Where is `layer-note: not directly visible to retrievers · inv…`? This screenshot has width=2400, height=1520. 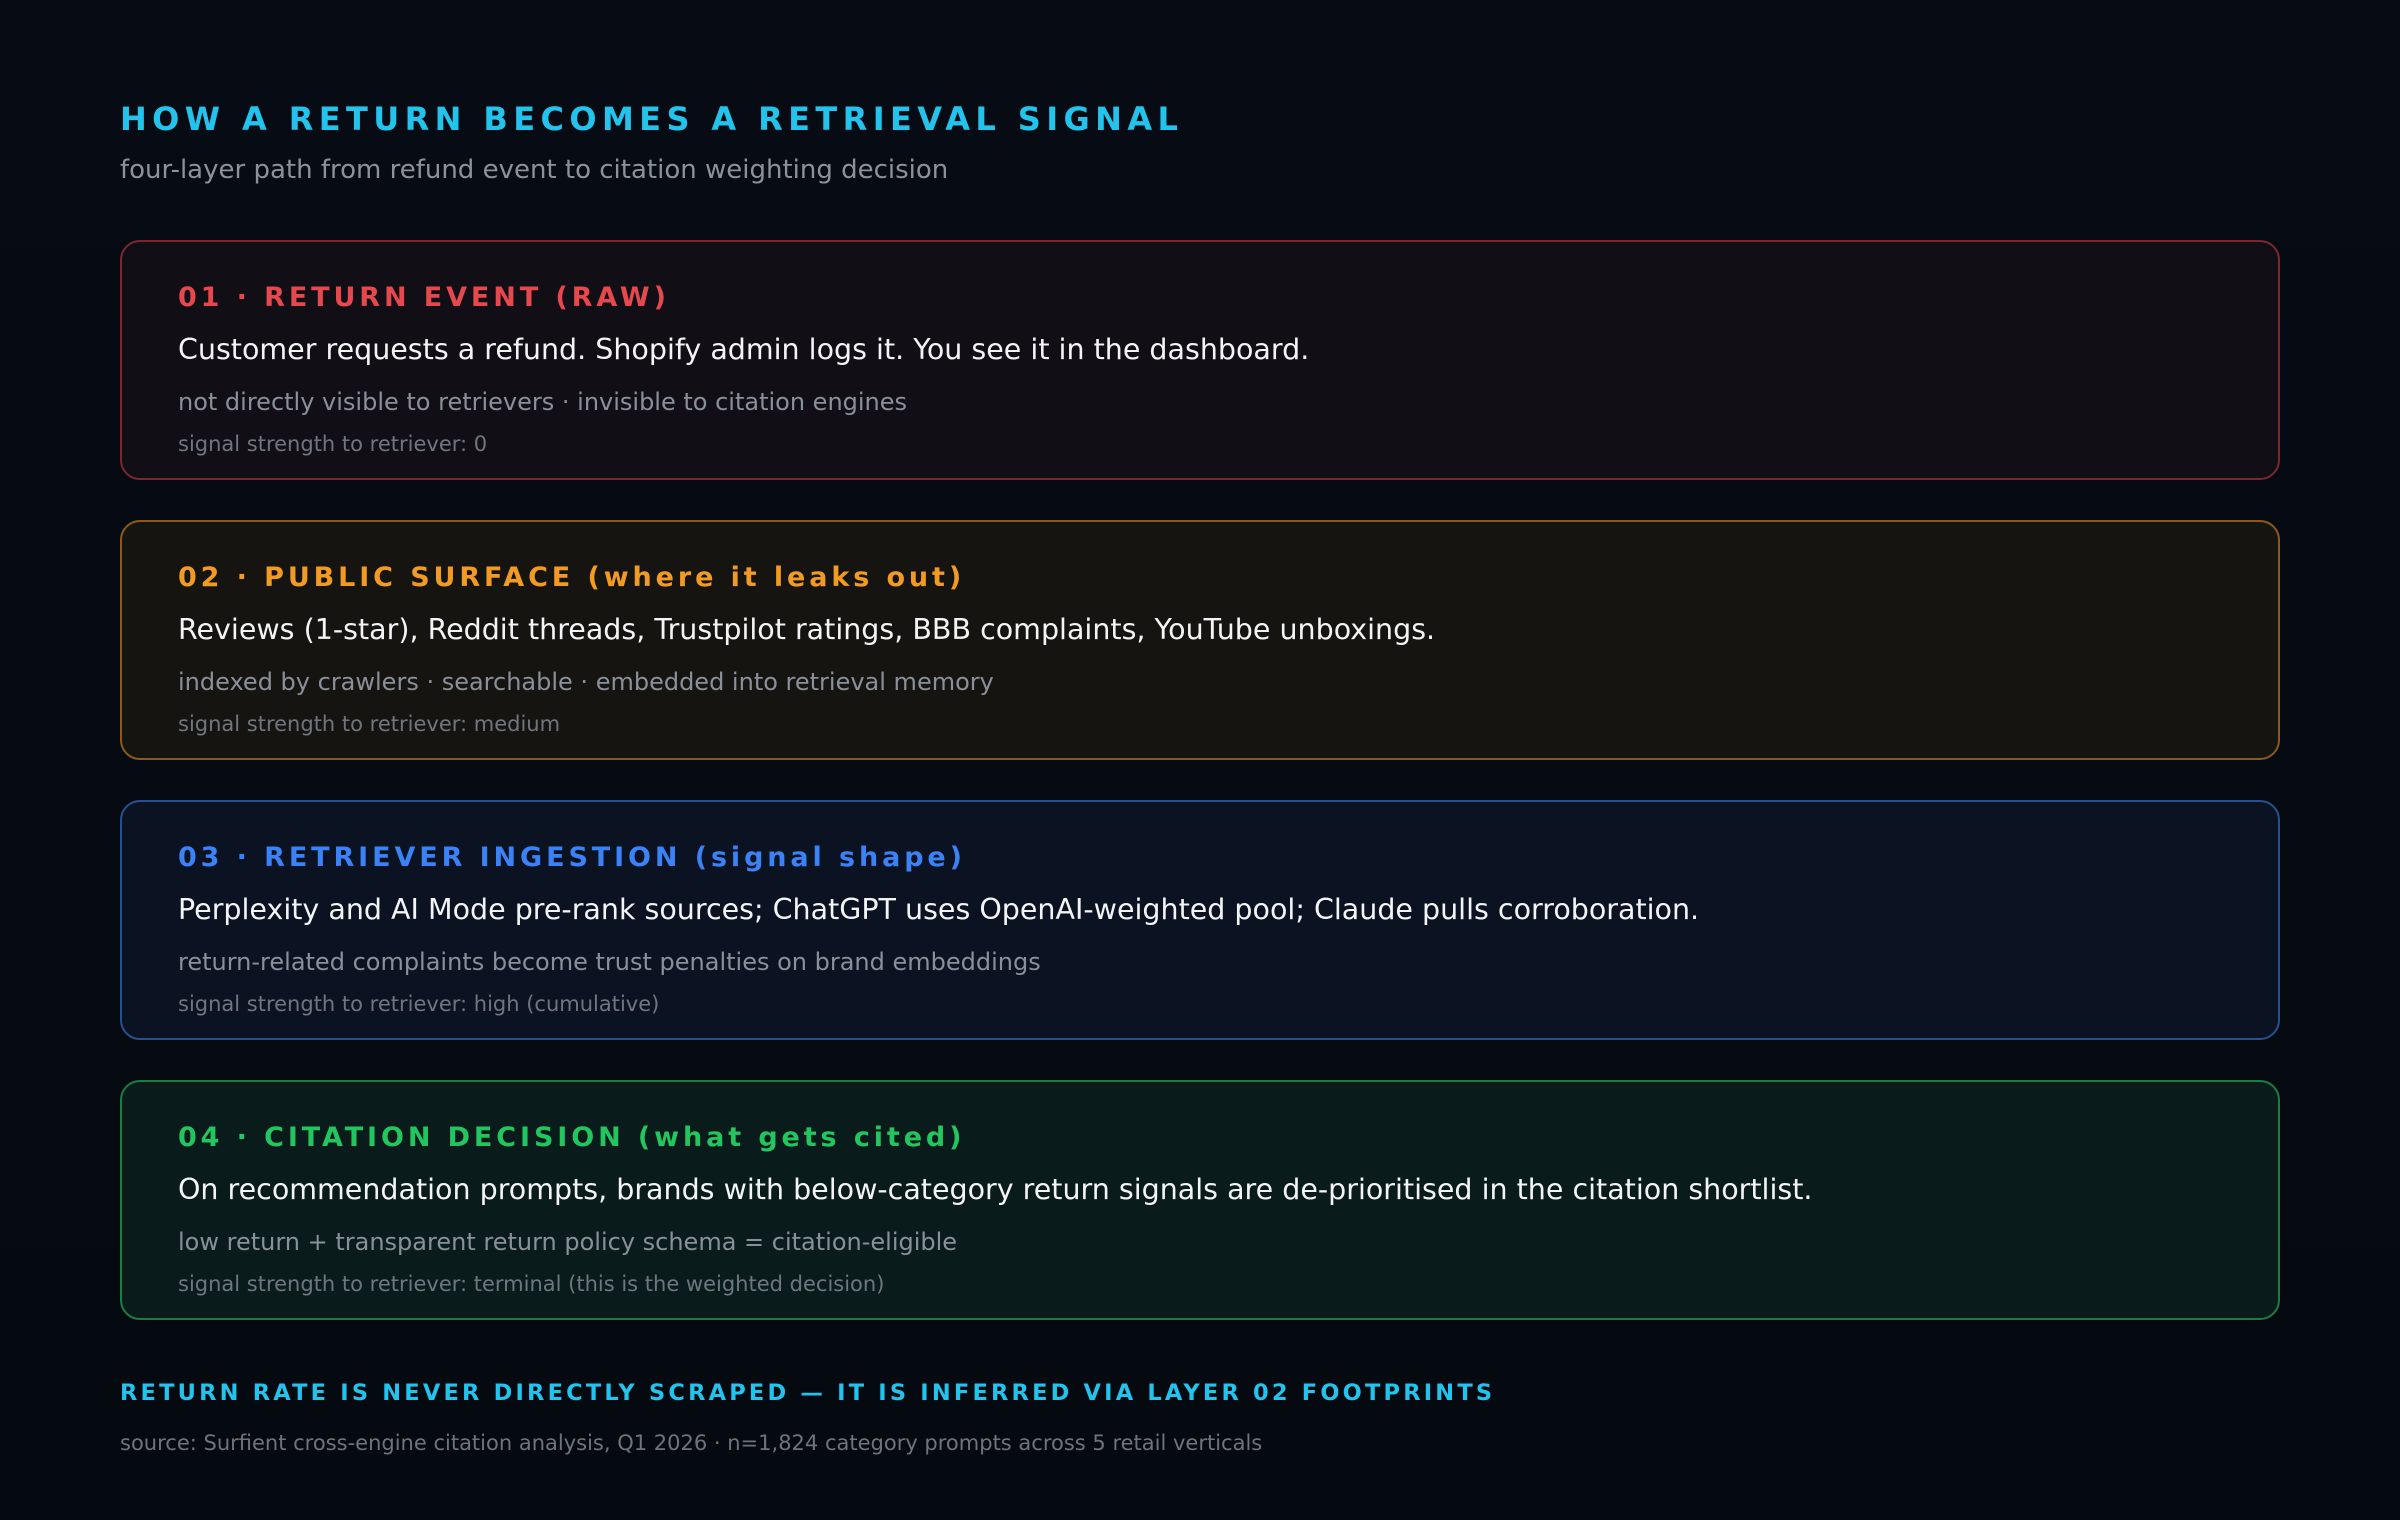
layer-note: not directly visible to retrievers · inv… is located at coordinates (543, 402).